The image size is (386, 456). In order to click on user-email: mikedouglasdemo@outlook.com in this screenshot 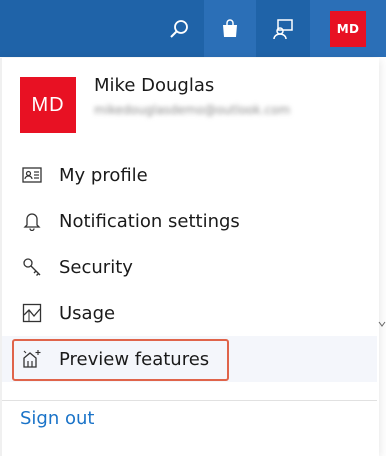, I will do `click(192, 110)`.